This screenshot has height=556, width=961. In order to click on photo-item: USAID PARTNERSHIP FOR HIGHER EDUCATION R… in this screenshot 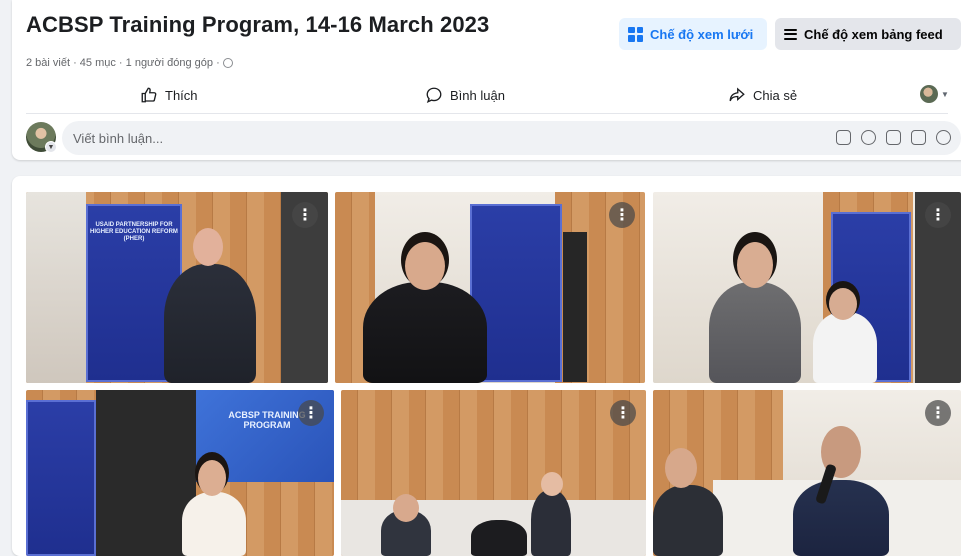, I will do `click(177, 287)`.